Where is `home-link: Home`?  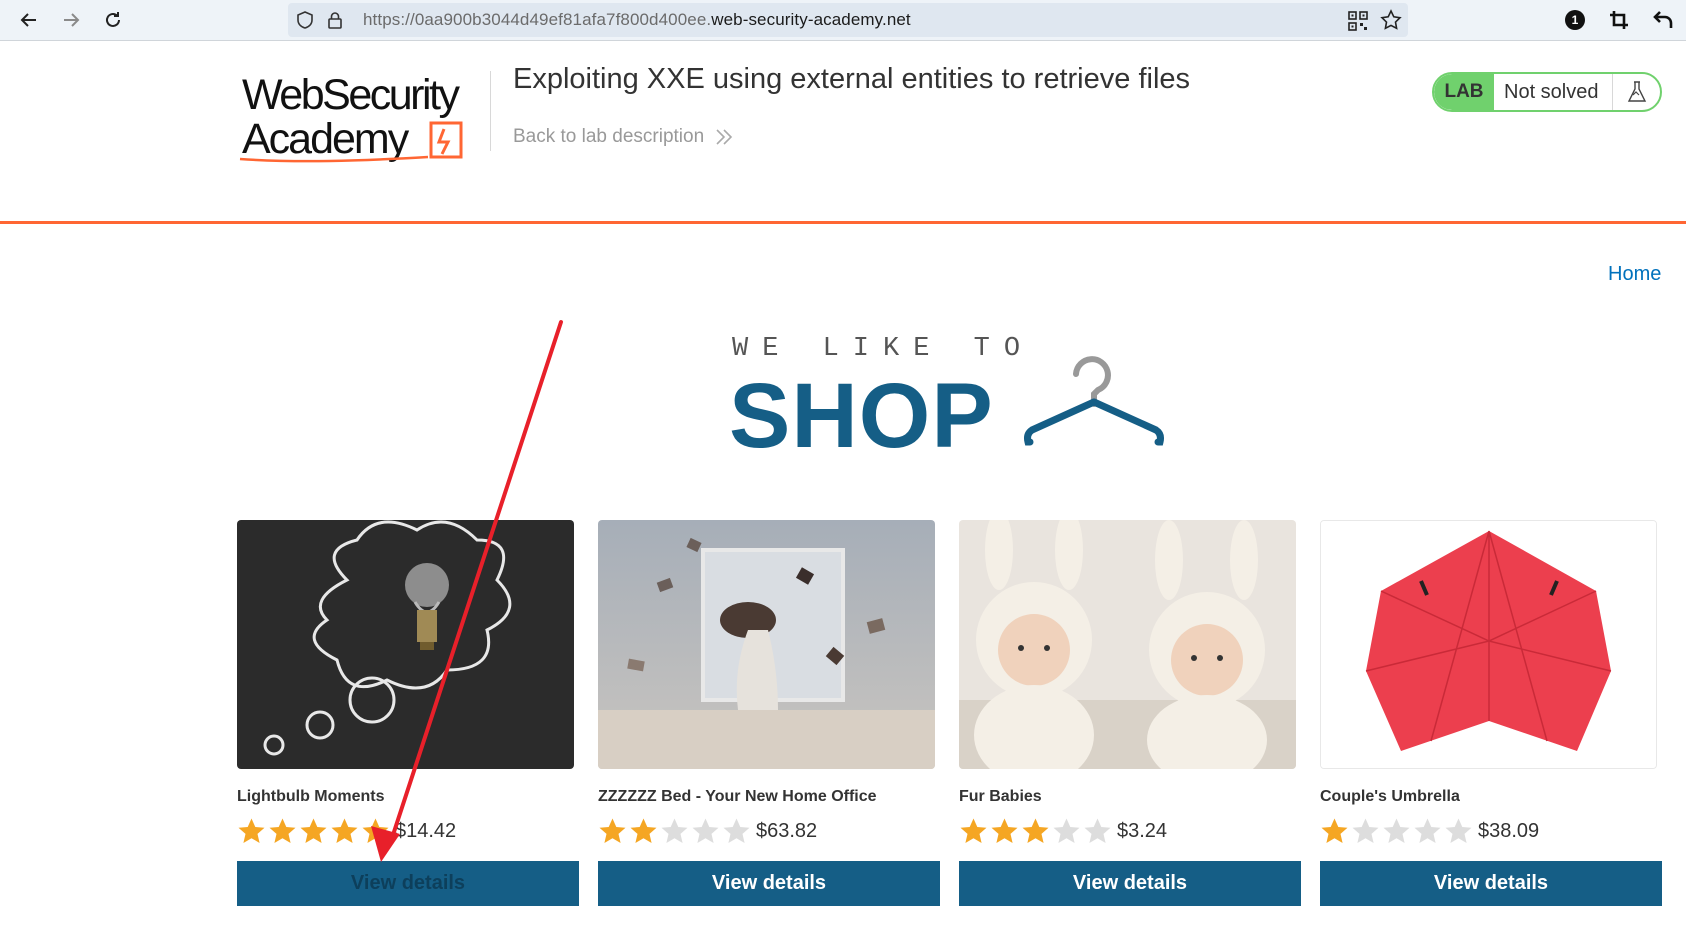 home-link: Home is located at coordinates (1634, 274).